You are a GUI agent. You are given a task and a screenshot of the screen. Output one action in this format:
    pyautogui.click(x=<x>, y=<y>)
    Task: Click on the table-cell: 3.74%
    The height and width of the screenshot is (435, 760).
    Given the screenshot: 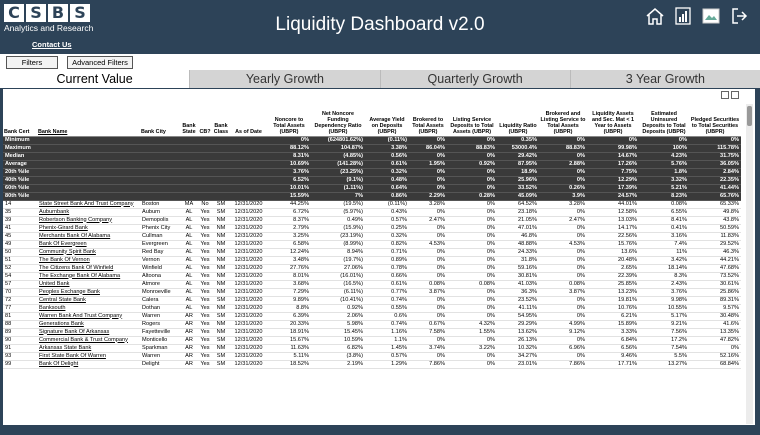 What is the action you would take?
    pyautogui.click(x=428, y=348)
    